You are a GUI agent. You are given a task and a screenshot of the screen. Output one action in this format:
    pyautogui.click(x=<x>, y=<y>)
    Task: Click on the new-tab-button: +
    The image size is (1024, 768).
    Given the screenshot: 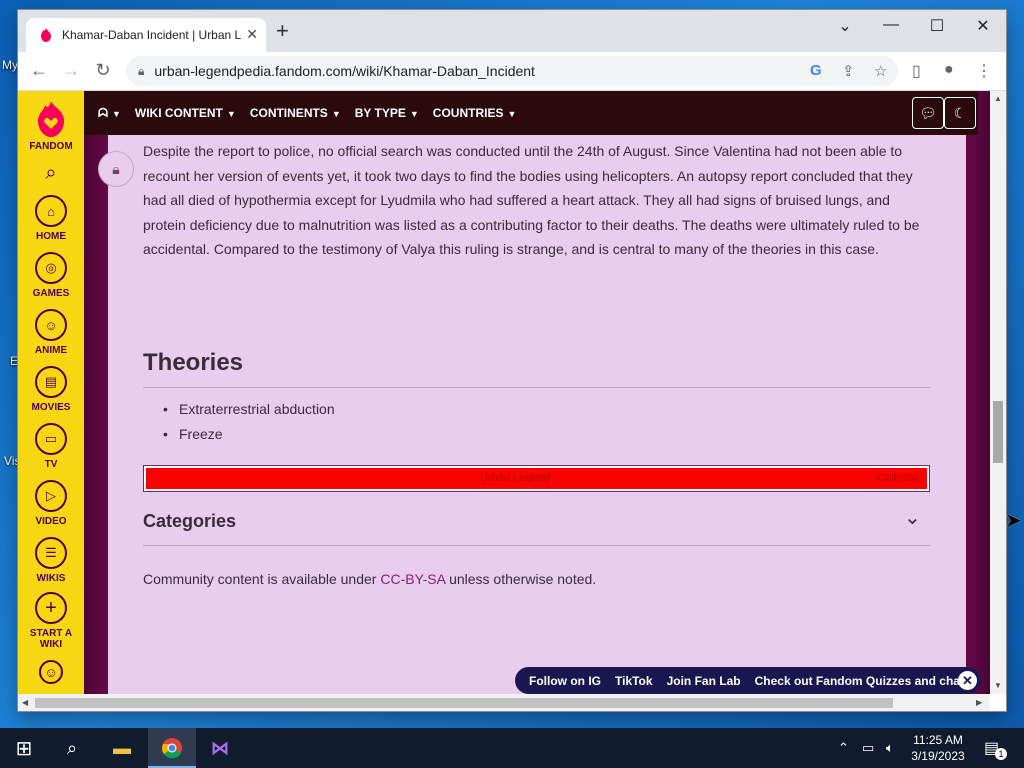 What is the action you would take?
    pyautogui.click(x=282, y=31)
    